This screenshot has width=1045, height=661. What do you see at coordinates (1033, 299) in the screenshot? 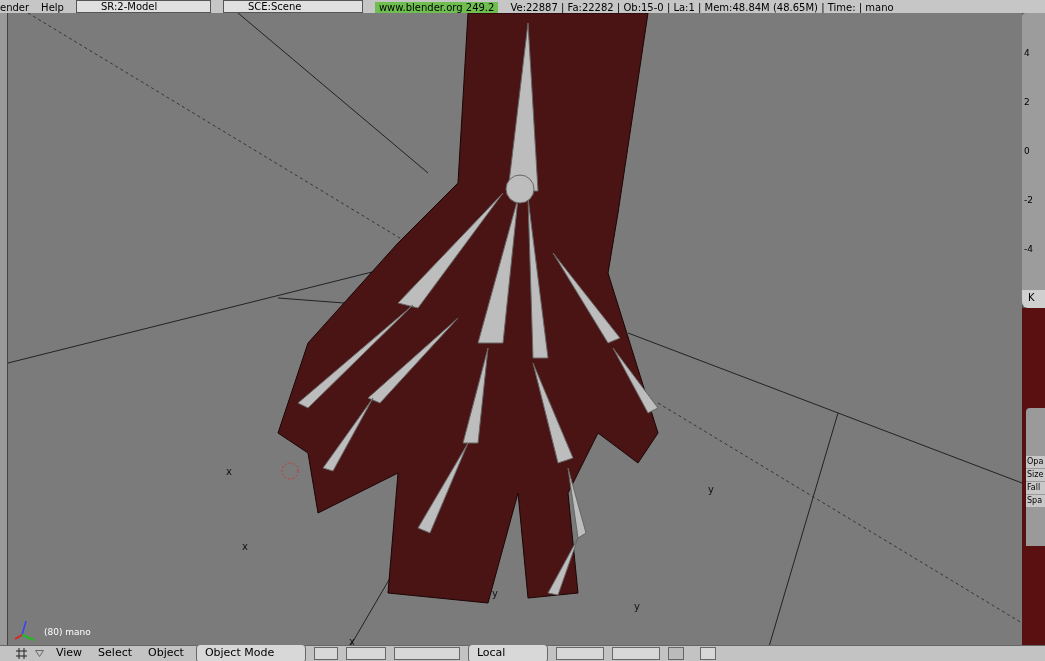
I see `graph-tab: K` at bounding box center [1033, 299].